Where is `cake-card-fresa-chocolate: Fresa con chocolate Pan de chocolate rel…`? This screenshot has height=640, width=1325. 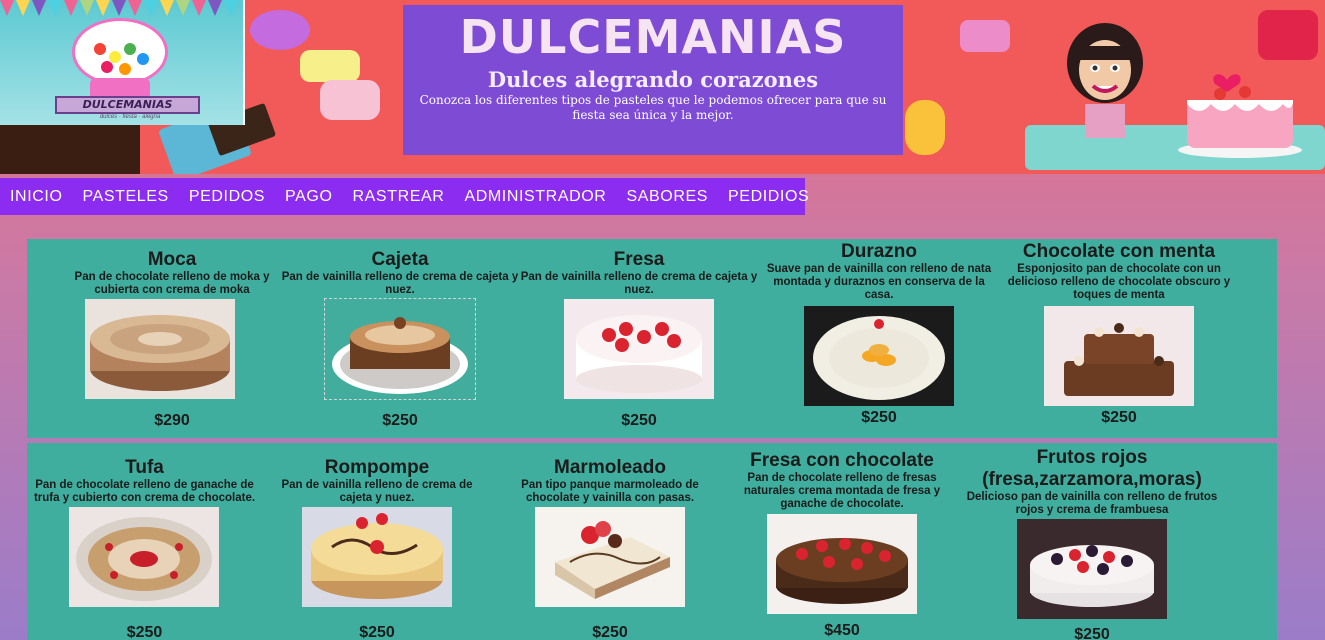 cake-card-fresa-chocolate: Fresa con chocolate Pan de chocolate rel… is located at coordinates (842, 545).